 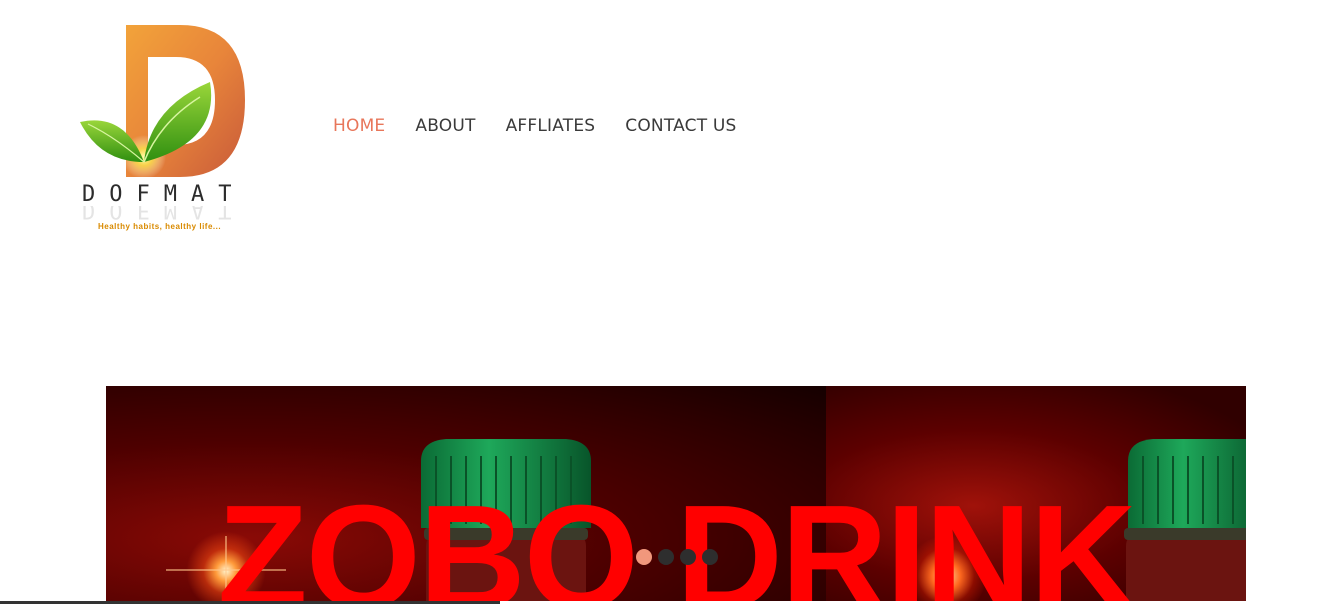 What do you see at coordinates (677, 557) in the screenshot?
I see `slider-pagination` at bounding box center [677, 557].